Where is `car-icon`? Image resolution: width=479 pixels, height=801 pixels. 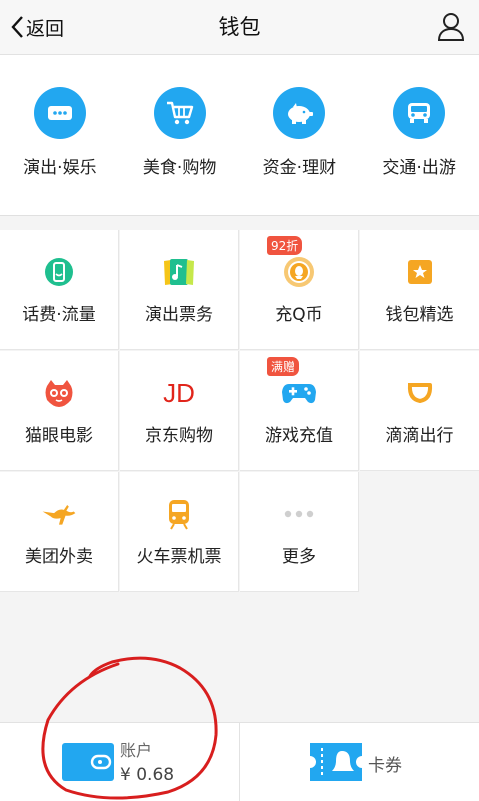
car-icon is located at coordinates (419, 113).